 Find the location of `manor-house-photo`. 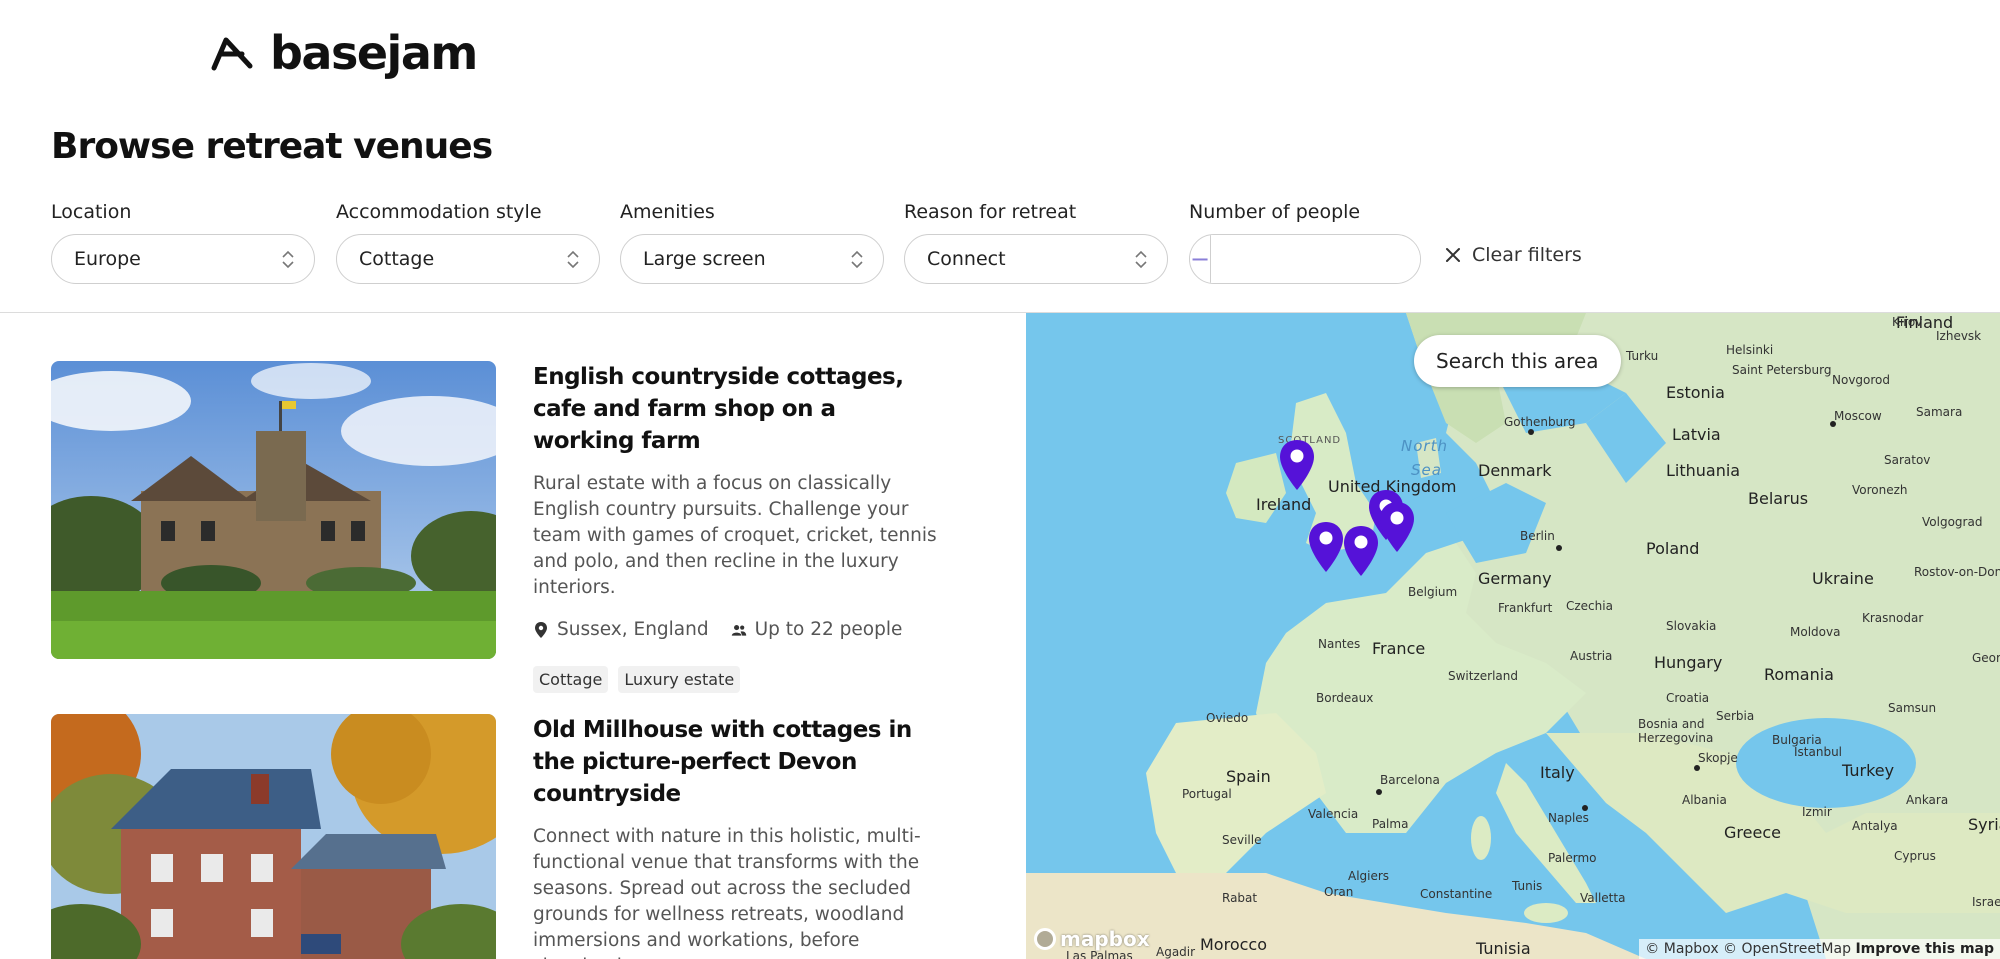

manor-house-photo is located at coordinates (273, 510).